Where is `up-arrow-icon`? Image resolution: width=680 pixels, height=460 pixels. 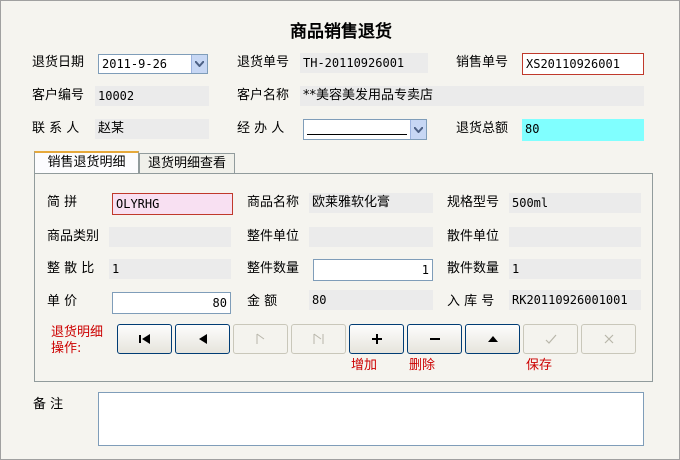
up-arrow-icon is located at coordinates (492, 339).